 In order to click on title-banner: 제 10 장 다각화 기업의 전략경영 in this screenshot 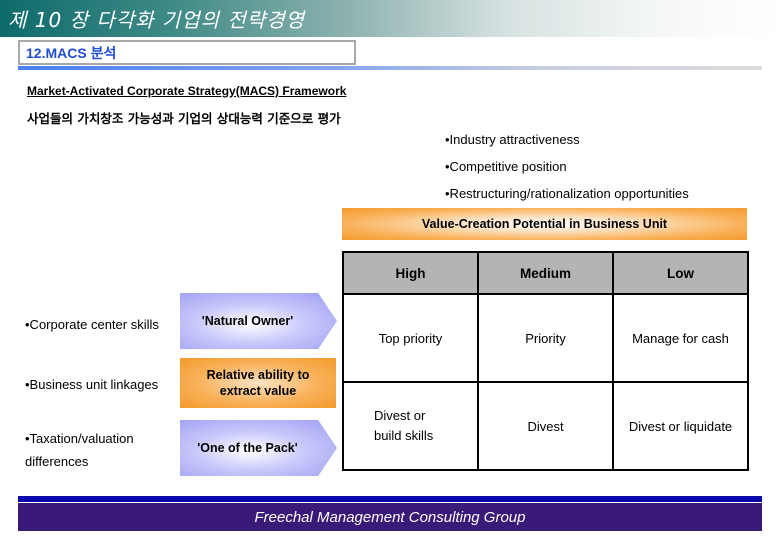, I will do `click(390, 18)`.